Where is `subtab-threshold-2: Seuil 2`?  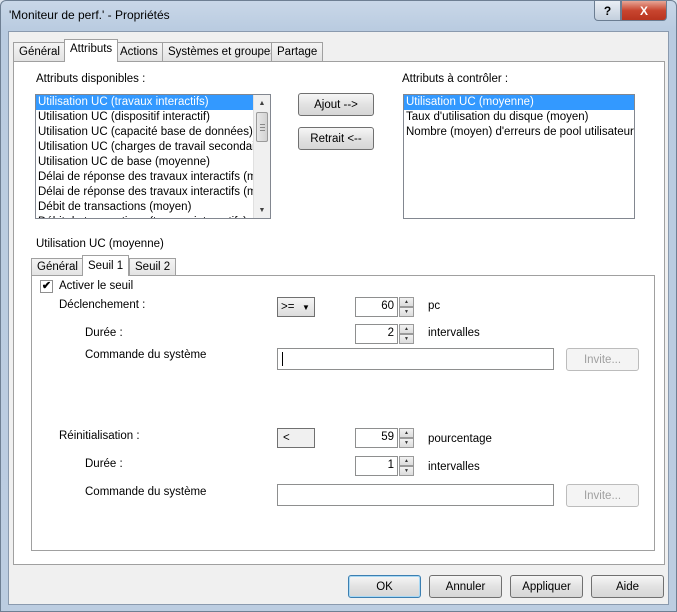 subtab-threshold-2: Seuil 2 is located at coordinates (153, 267).